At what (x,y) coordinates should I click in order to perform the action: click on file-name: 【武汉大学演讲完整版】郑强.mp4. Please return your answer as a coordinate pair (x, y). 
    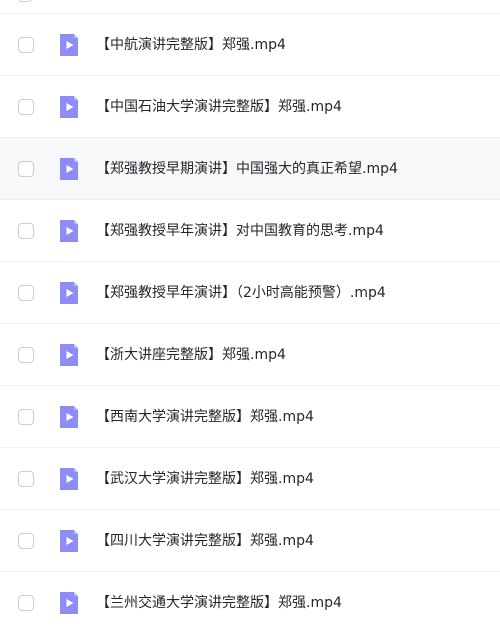
    Looking at the image, I should click on (205, 479).